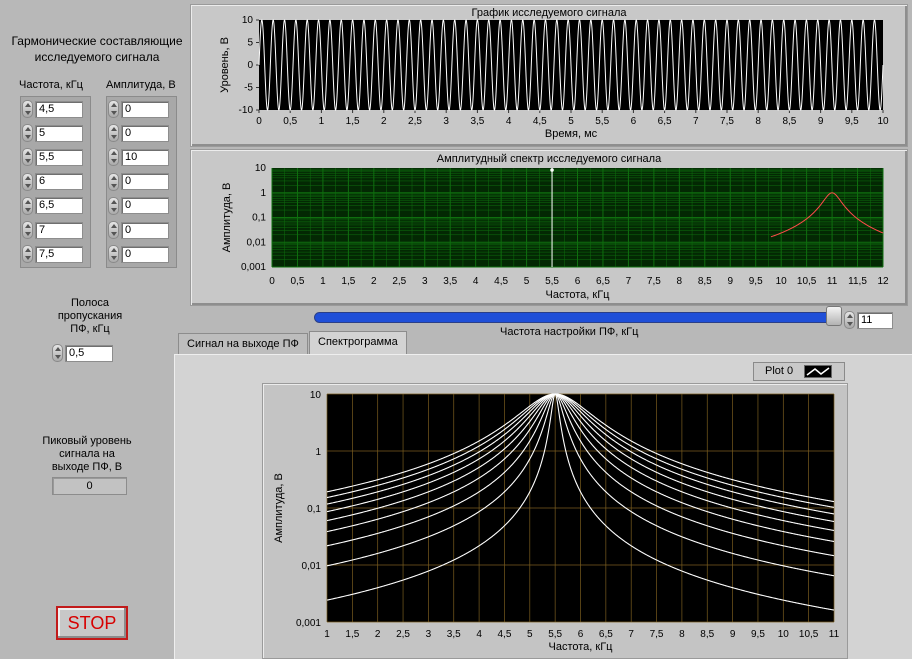  I want to click on bandwidth-input: 0,5, so click(89, 353).